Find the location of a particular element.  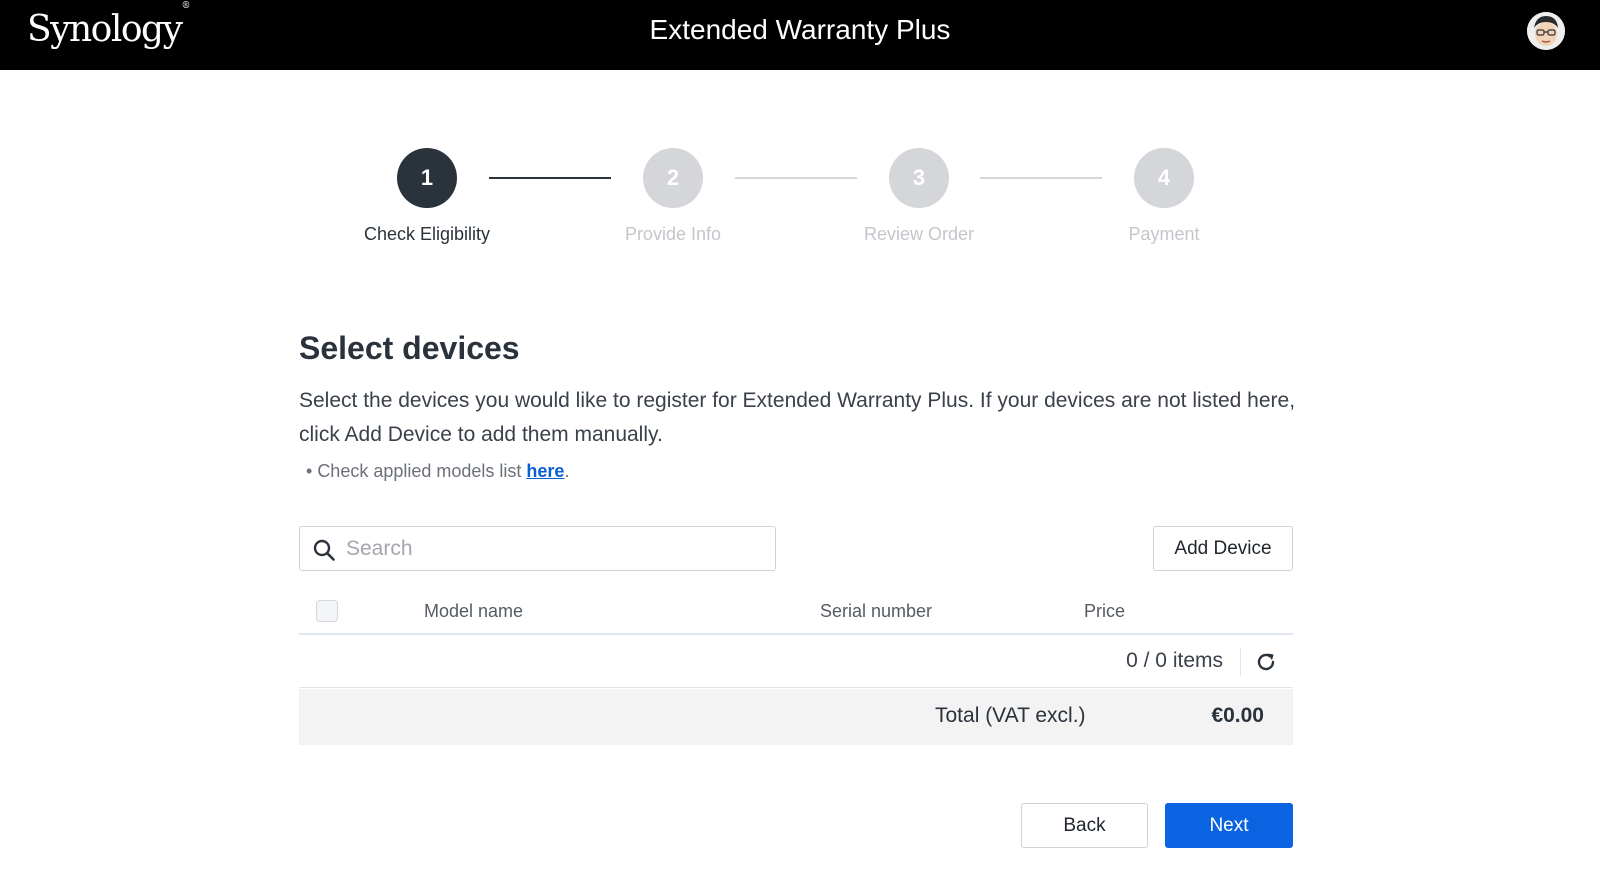

add-device-button: Add Device is located at coordinates (1223, 548).